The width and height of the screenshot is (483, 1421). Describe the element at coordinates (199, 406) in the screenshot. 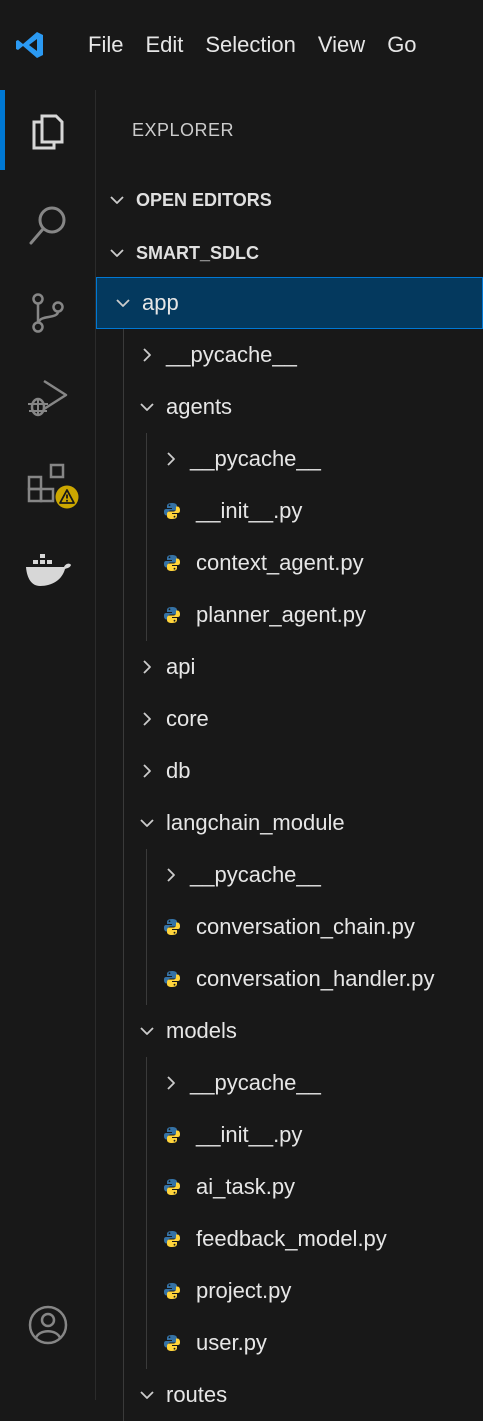

I see `tree-item-label: agents` at that location.